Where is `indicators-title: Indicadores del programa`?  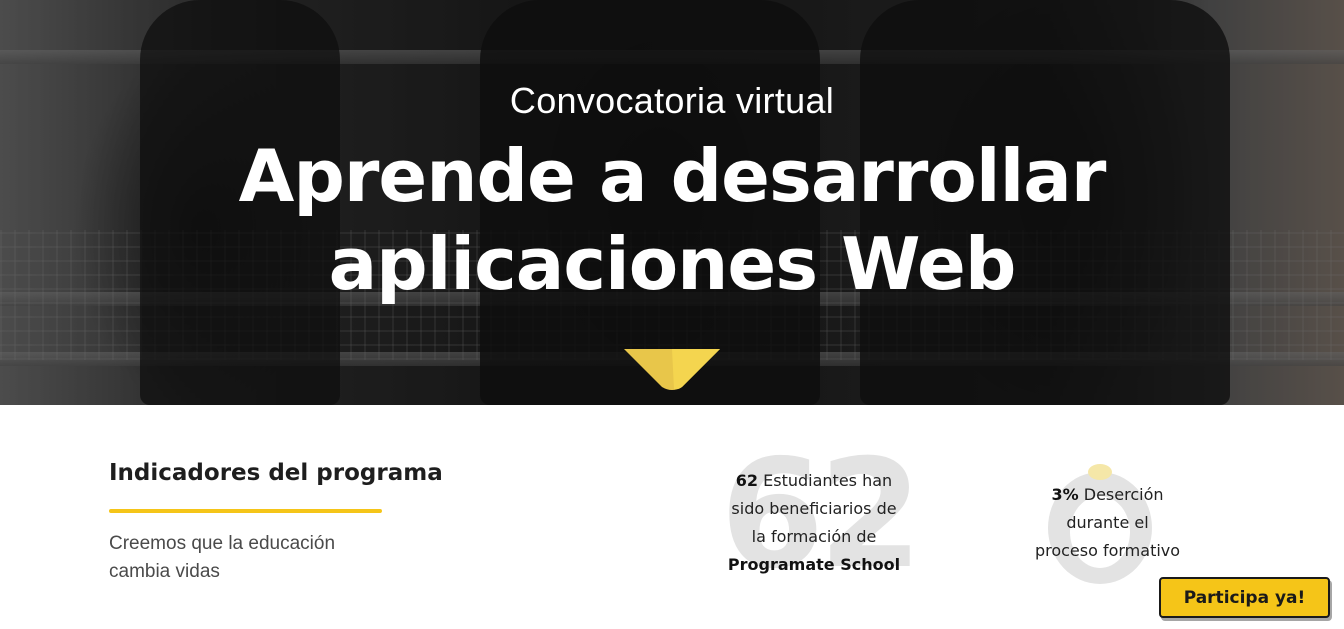
indicators-title: Indicadores del programa is located at coordinates (276, 473).